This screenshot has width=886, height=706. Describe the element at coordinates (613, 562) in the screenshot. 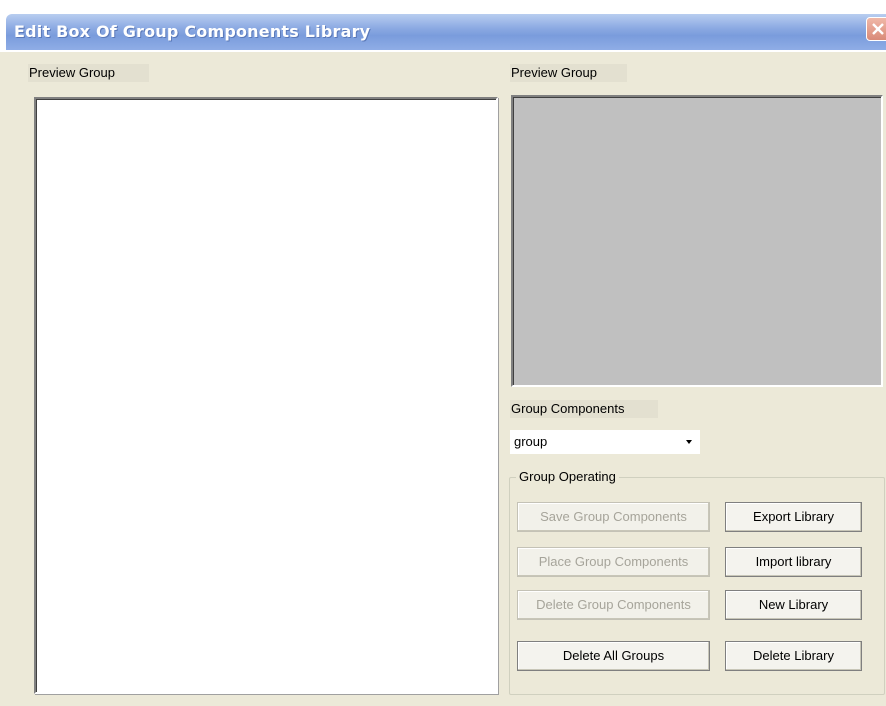

I see `place-group-components-button: Place Group Components` at that location.